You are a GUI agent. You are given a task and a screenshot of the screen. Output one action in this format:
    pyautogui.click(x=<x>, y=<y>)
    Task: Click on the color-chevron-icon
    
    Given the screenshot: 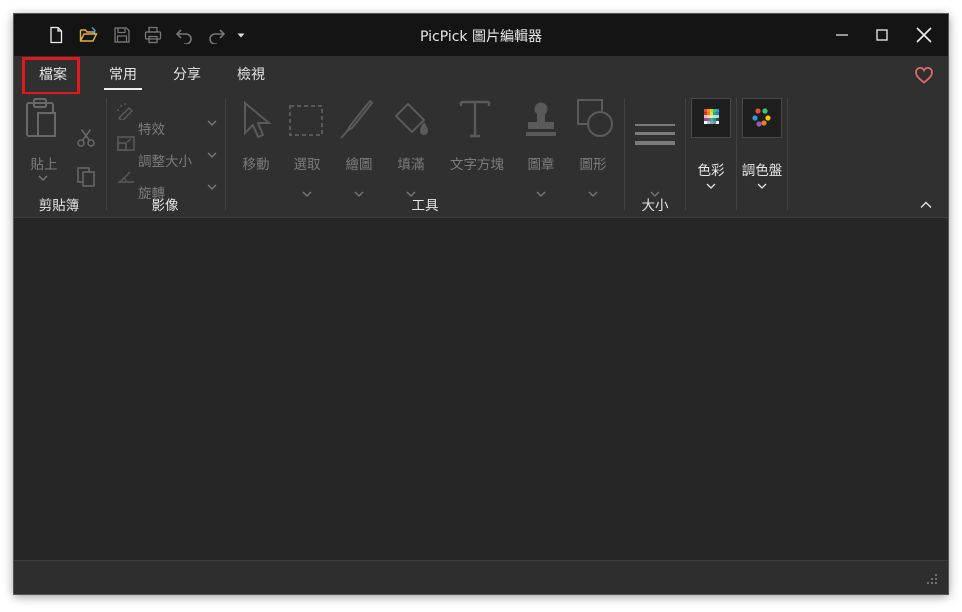 What is the action you would take?
    pyautogui.click(x=711, y=186)
    